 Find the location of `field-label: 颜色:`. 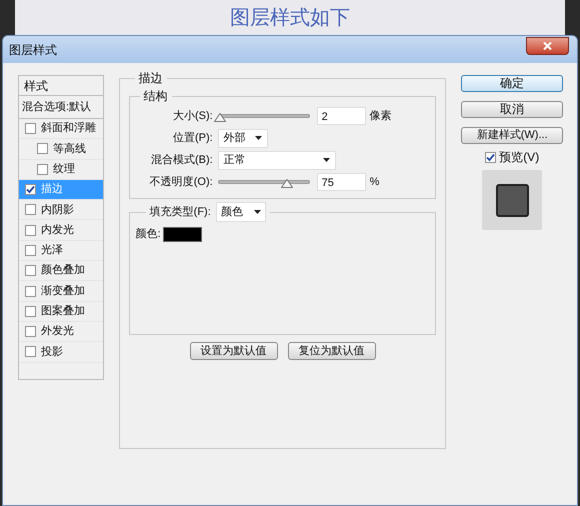

field-label: 颜色: is located at coordinates (148, 234).